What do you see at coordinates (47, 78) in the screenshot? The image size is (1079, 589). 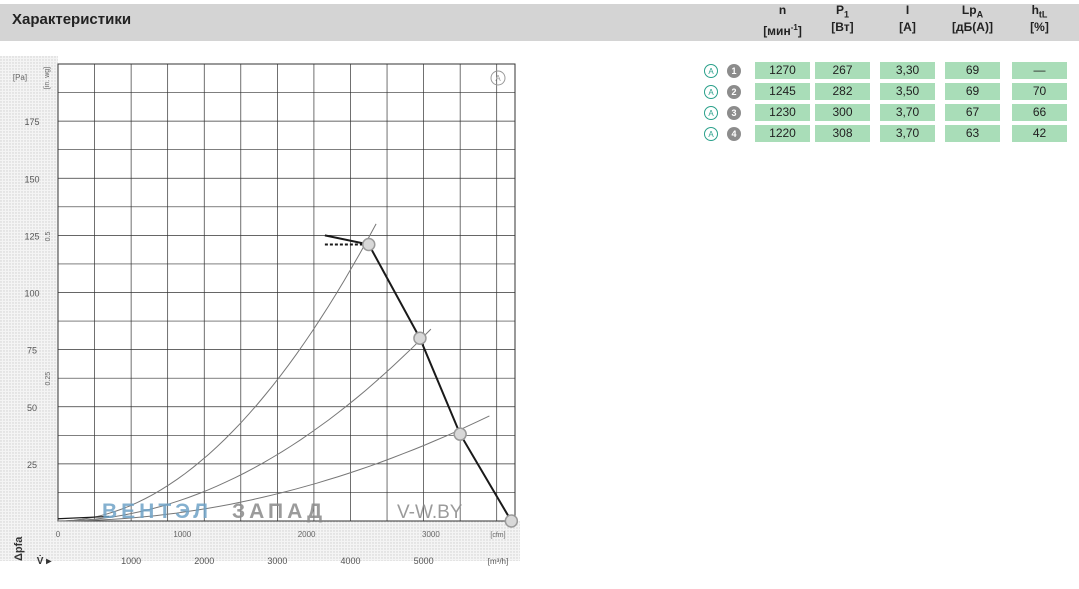 I see `y-alt-unit-label: [in. wg]` at bounding box center [47, 78].